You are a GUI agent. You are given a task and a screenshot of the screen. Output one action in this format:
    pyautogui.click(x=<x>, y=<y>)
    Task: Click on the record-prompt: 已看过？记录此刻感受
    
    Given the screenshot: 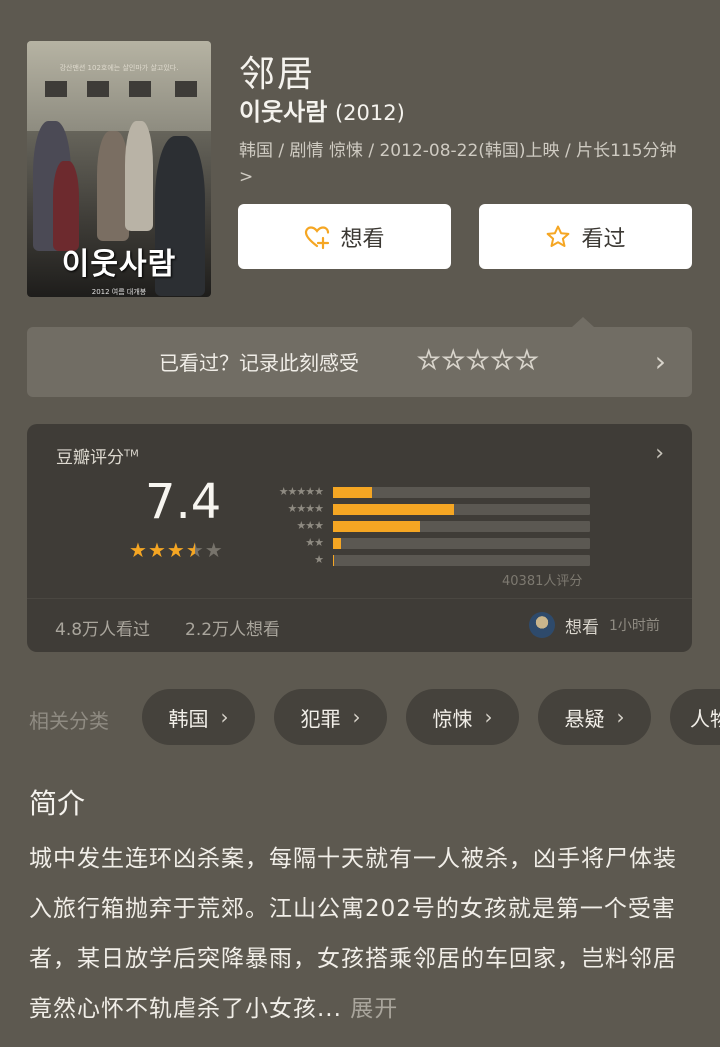 What is the action you would take?
    pyautogui.click(x=259, y=363)
    